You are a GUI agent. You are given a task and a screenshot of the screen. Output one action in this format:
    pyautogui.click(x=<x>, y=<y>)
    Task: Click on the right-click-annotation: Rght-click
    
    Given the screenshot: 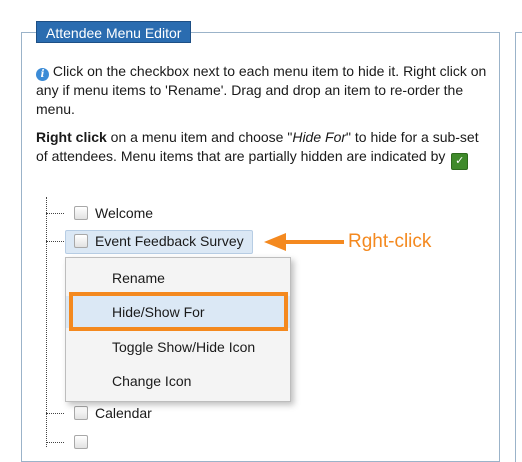 What is the action you would take?
    pyautogui.click(x=390, y=241)
    